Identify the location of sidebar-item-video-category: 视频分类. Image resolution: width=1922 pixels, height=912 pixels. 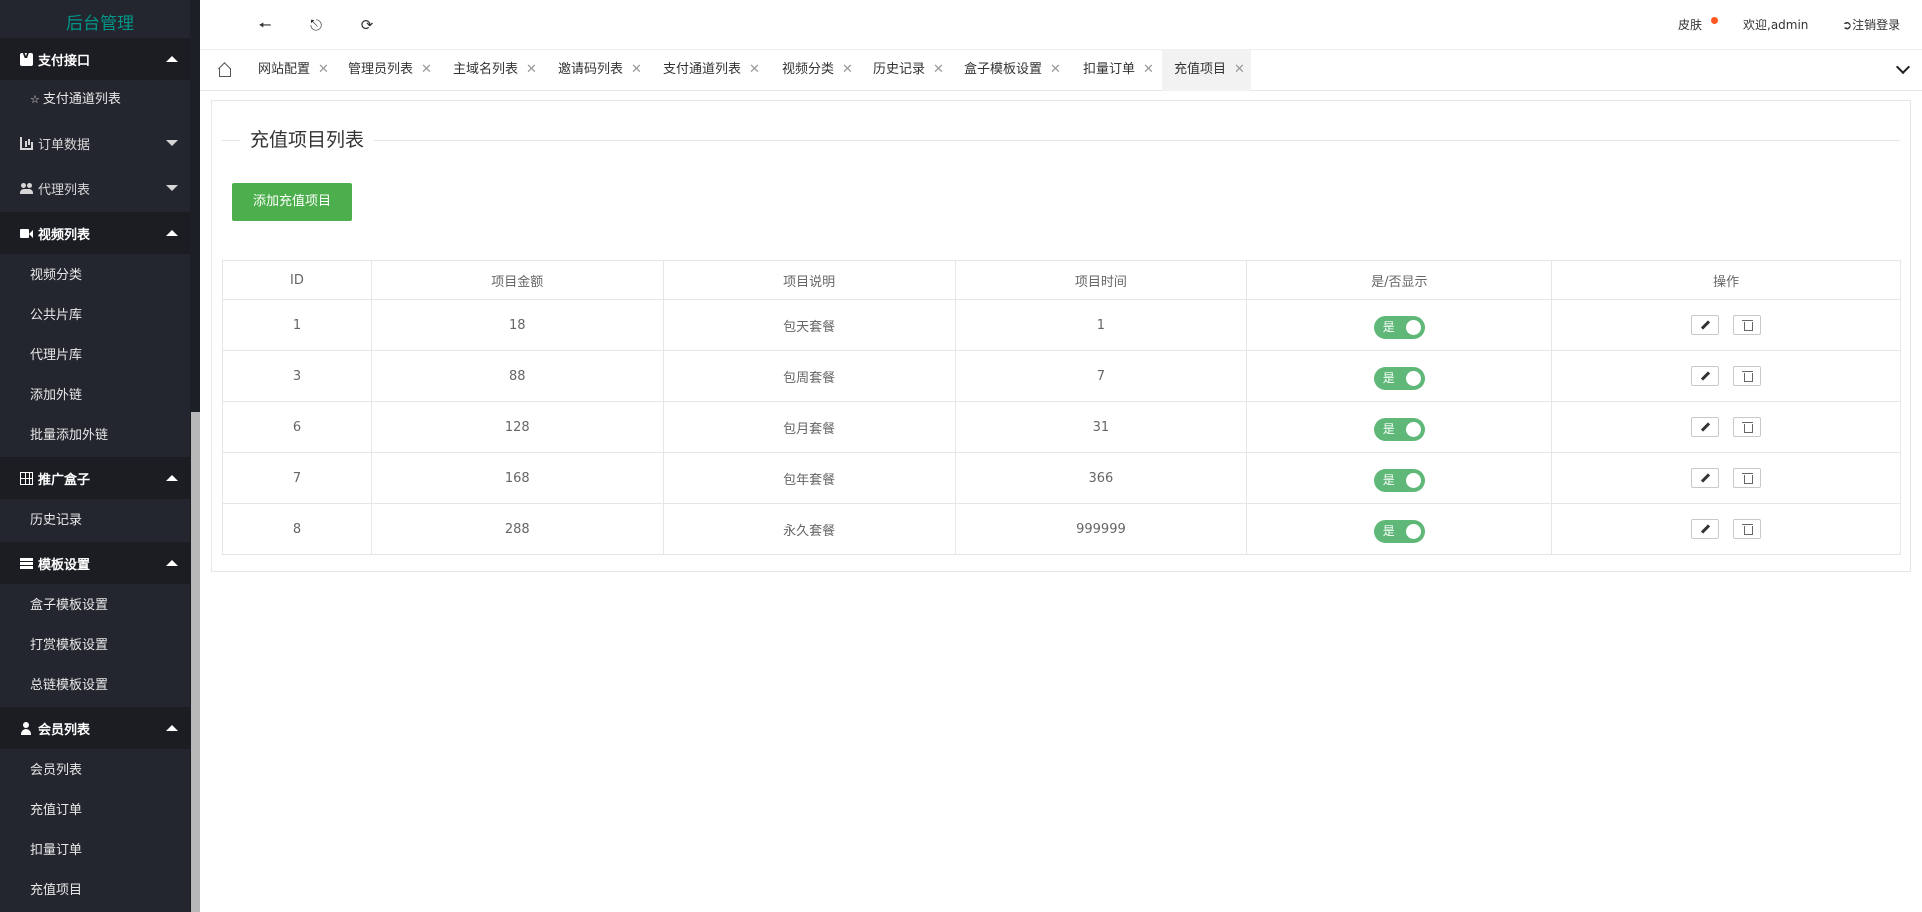
(95, 276).